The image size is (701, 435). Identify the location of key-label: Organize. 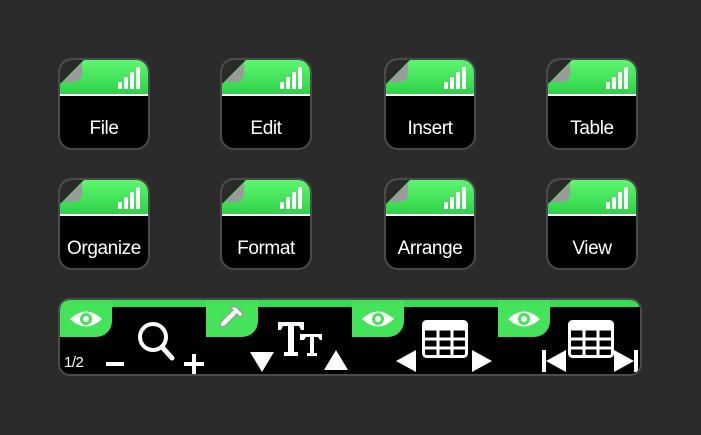
(104, 248).